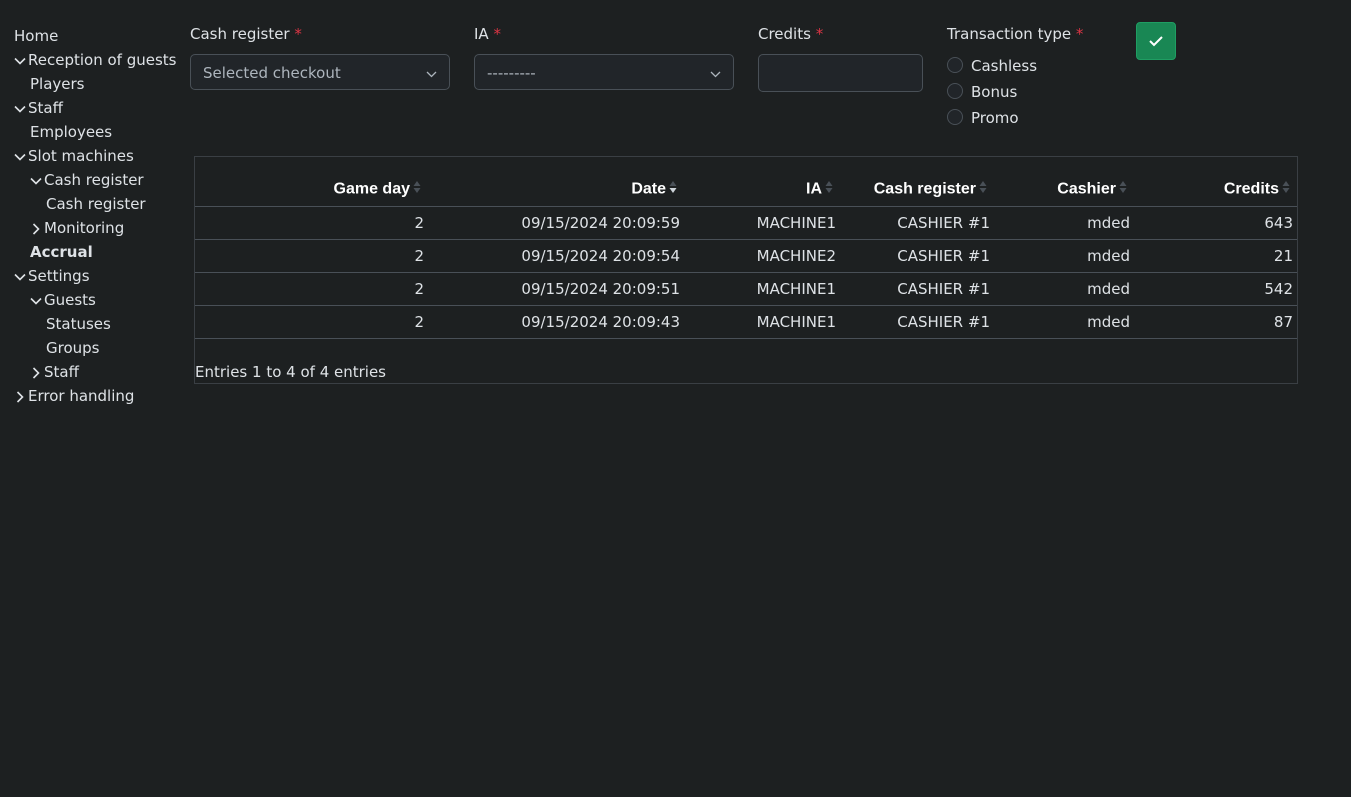 This screenshot has width=1351, height=797. I want to click on sidebar-item-label: Cash register, so click(96, 204).